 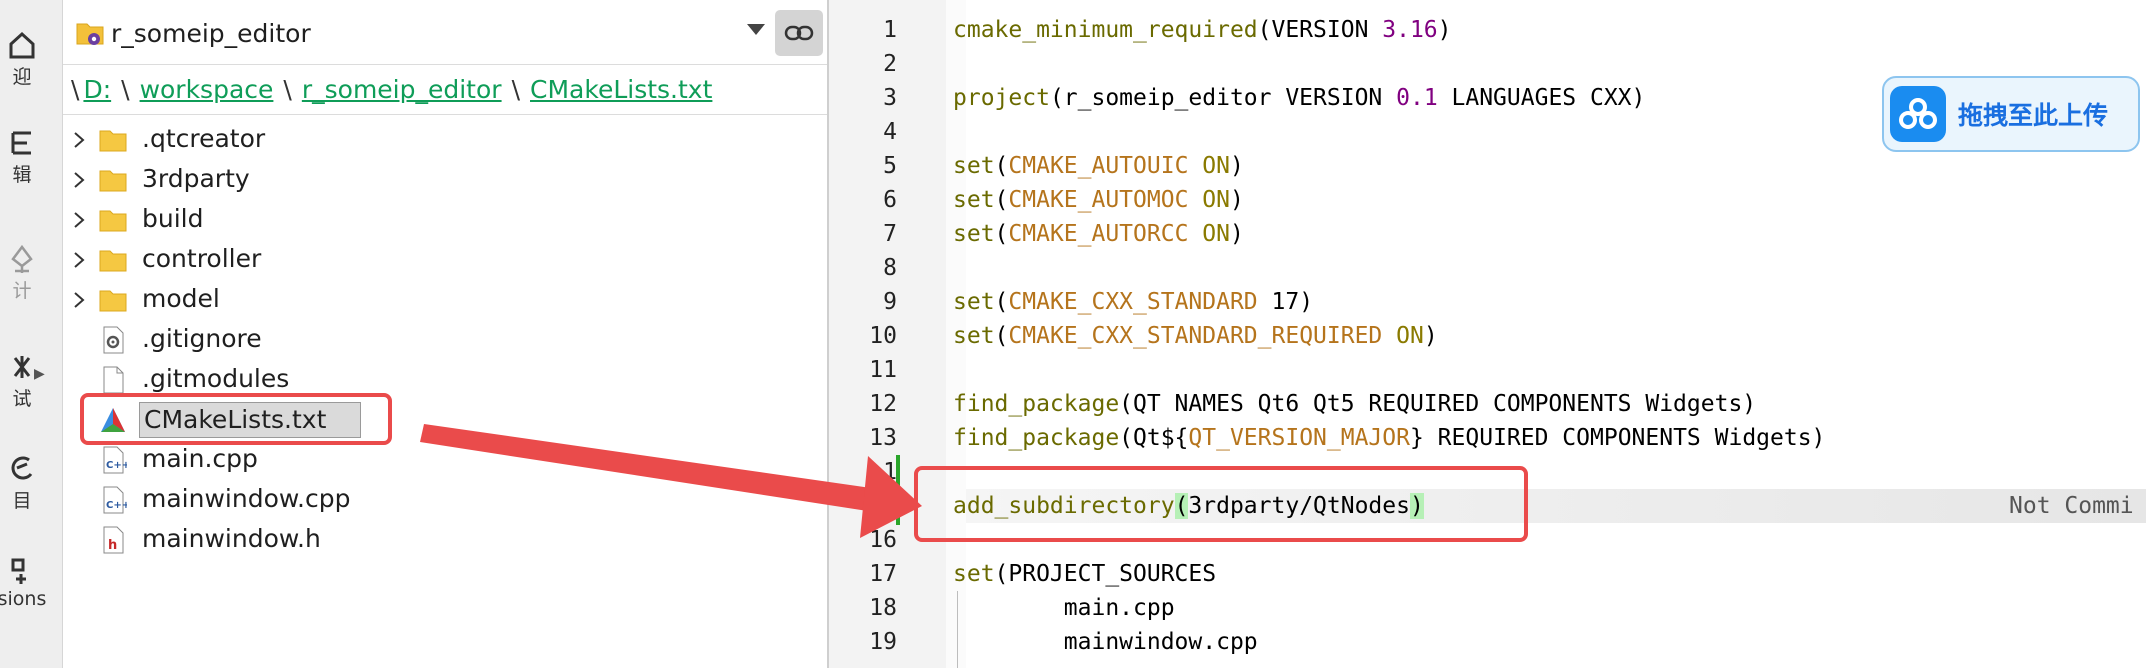 What do you see at coordinates (445, 260) in the screenshot?
I see `tree-item-controller: controller` at bounding box center [445, 260].